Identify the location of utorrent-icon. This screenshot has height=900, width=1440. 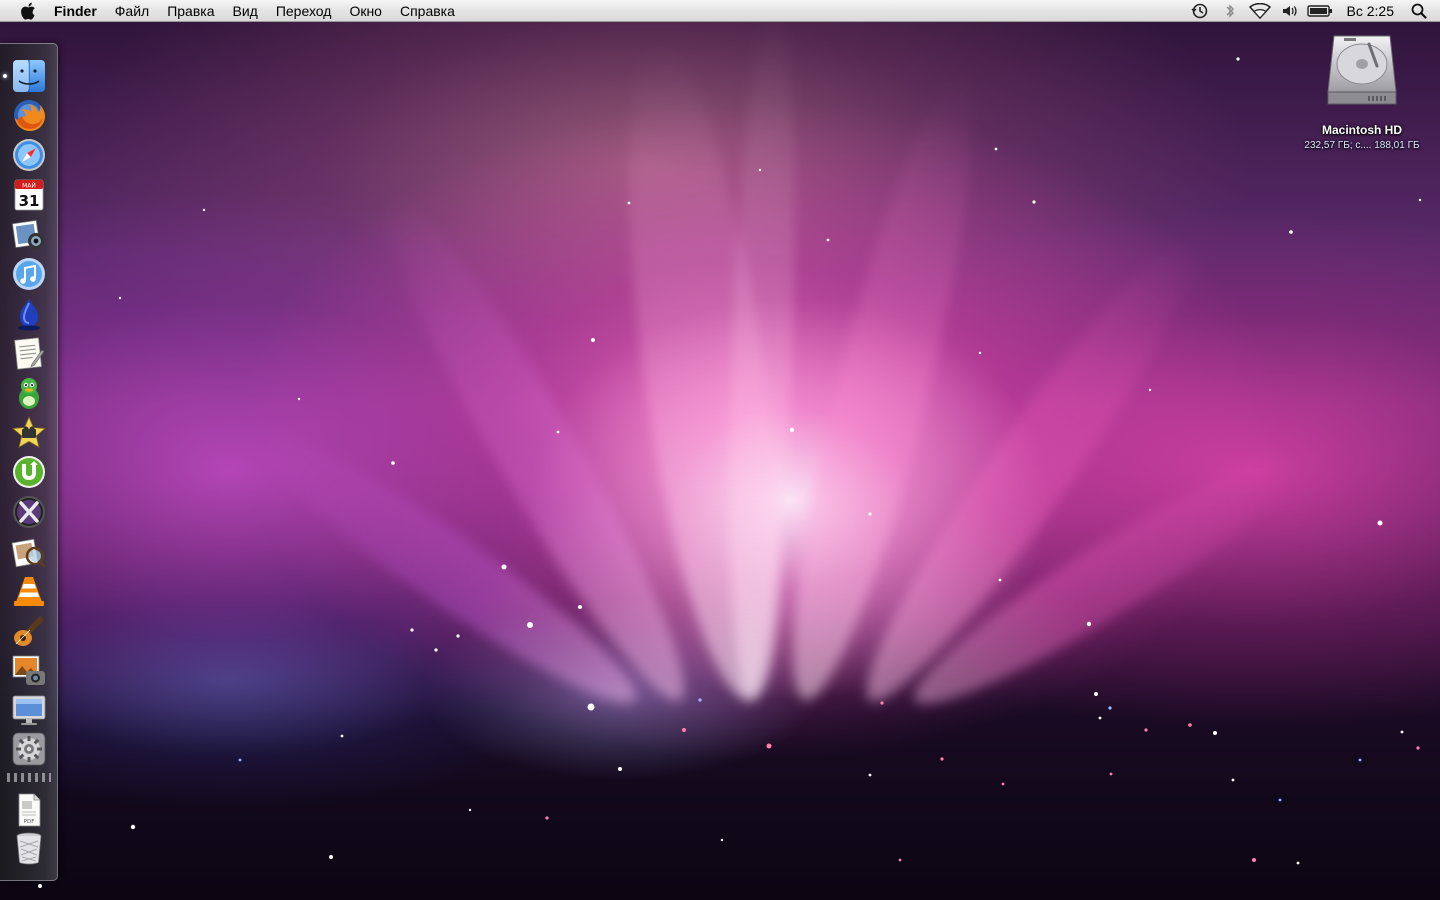
(29, 472).